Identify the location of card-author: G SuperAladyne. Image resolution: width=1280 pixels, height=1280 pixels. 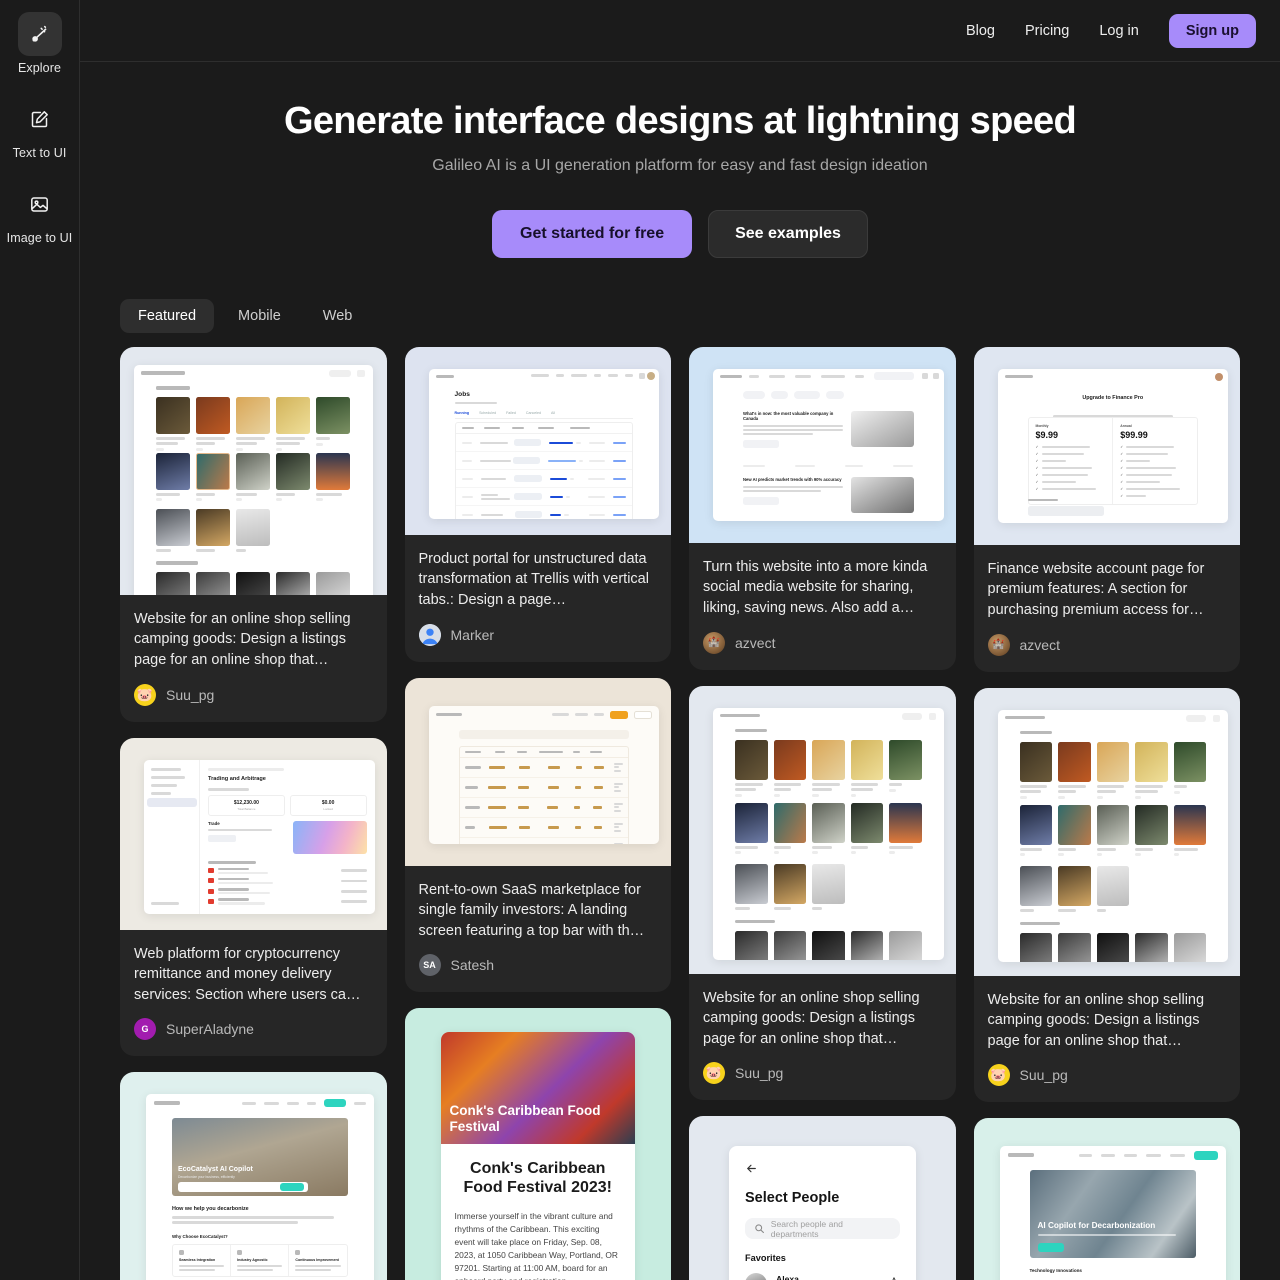
(253, 1029).